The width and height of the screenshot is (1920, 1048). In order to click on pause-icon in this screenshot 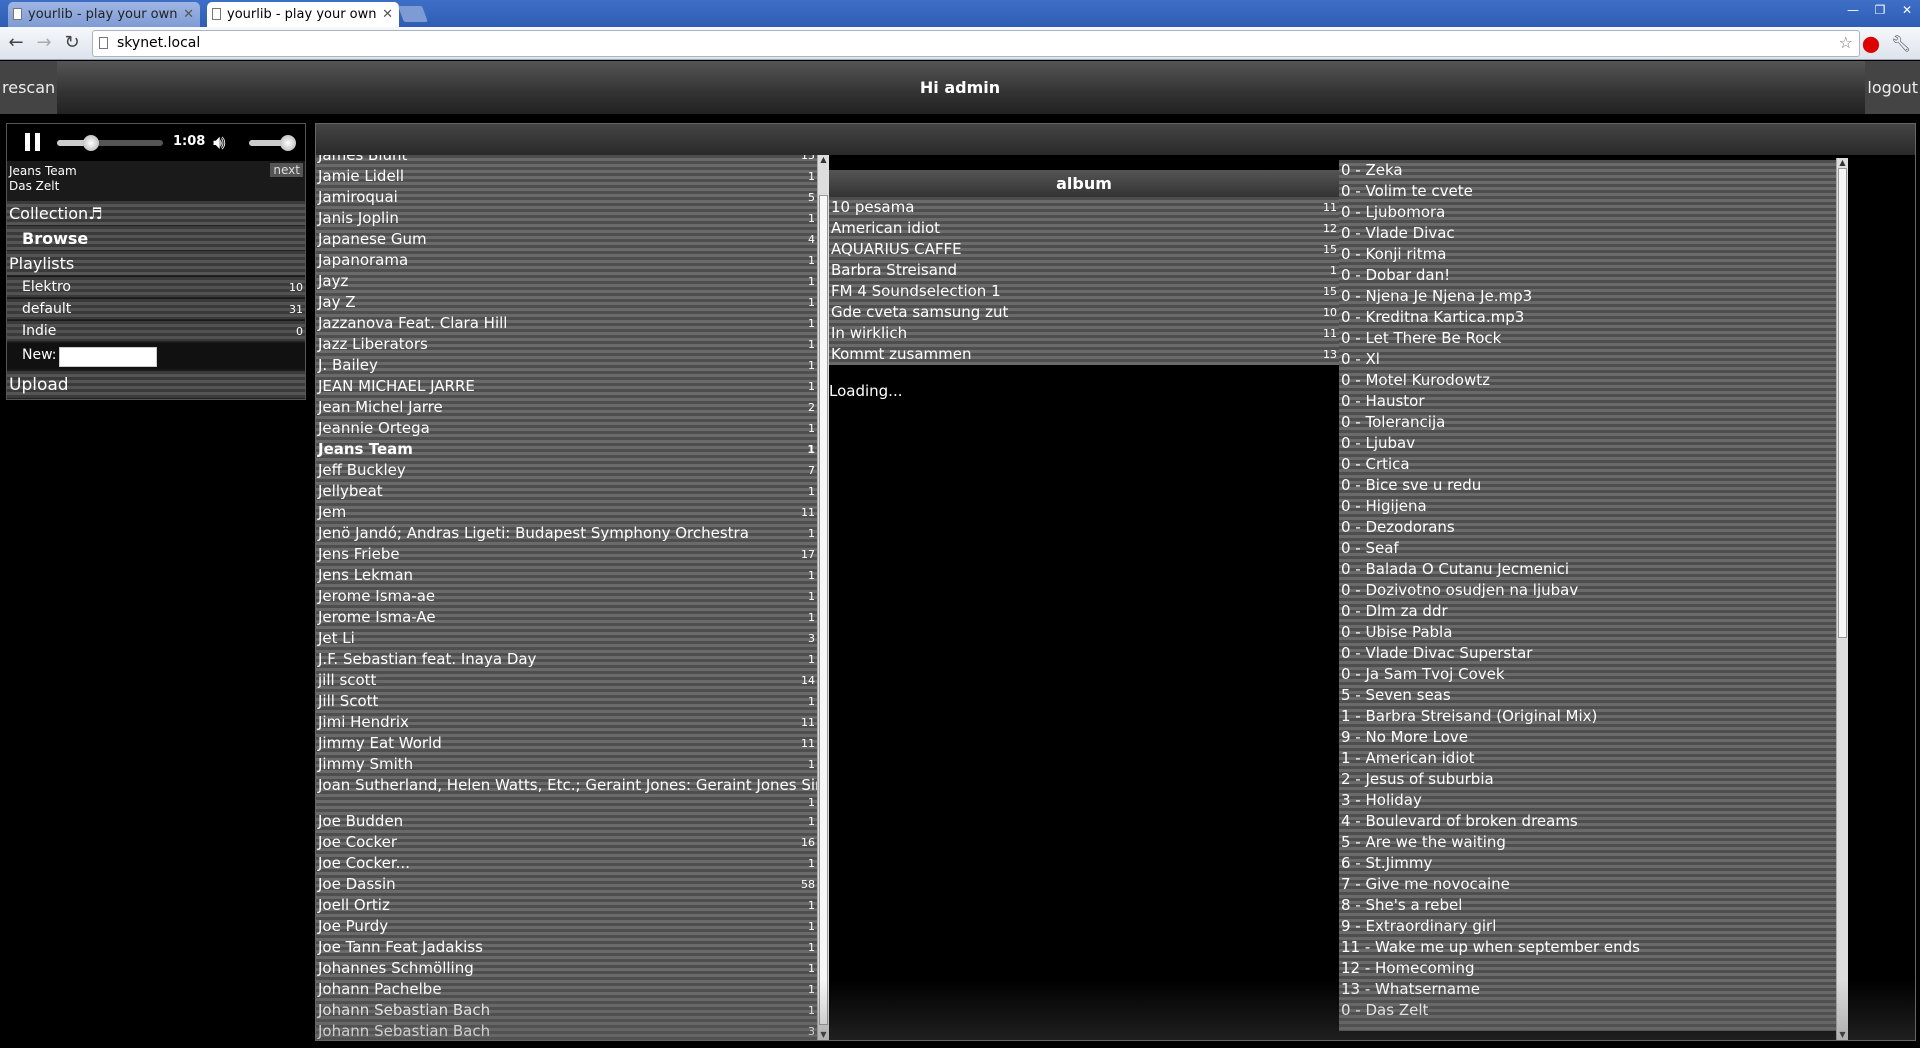, I will do `click(33, 142)`.